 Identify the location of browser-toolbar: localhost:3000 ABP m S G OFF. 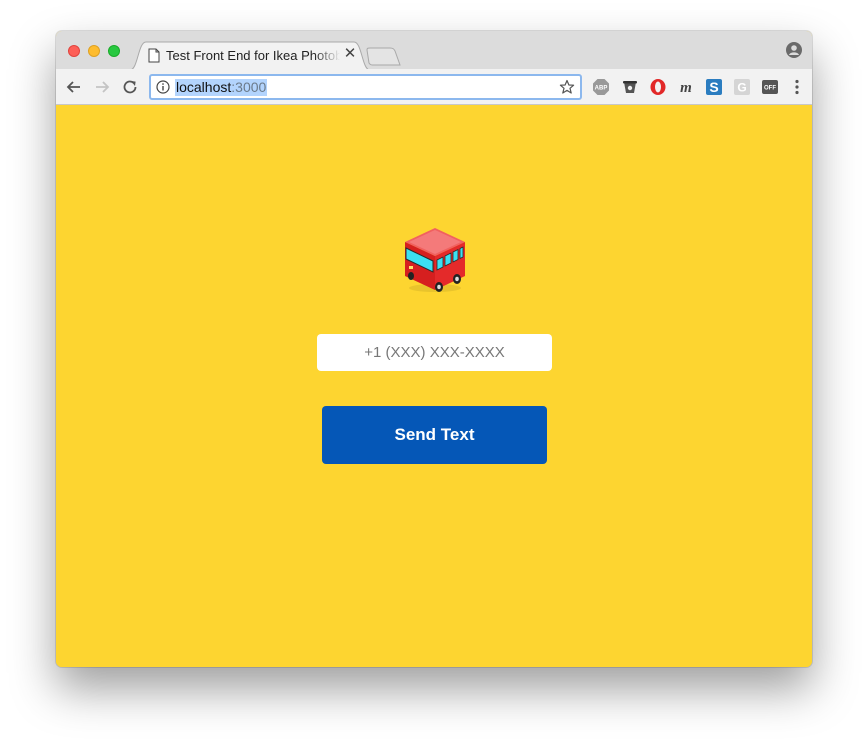
(434, 87).